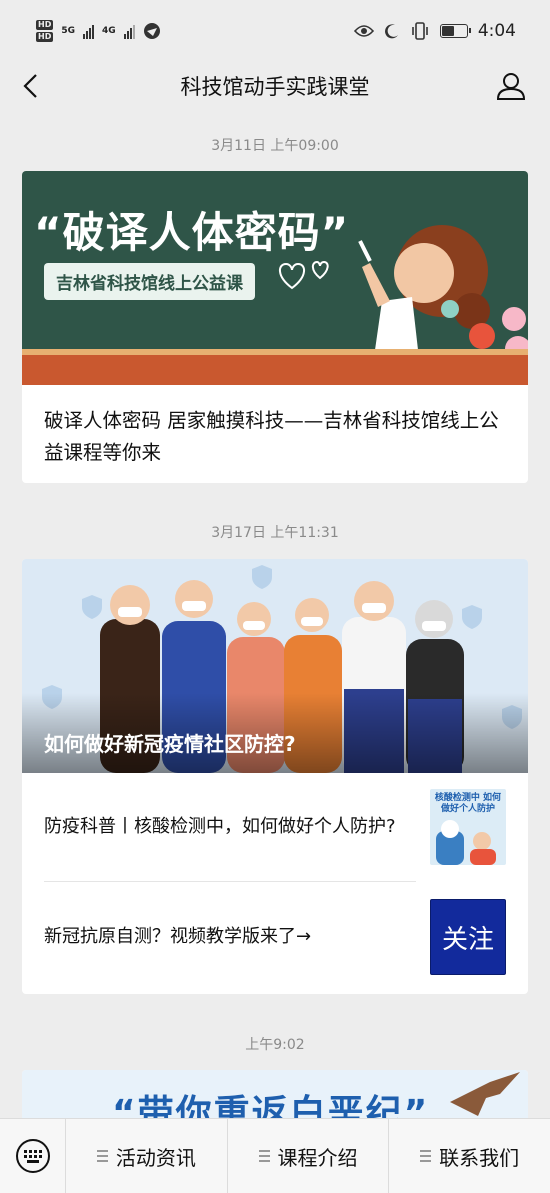 The height and width of the screenshot is (1193, 550). I want to click on eye-icon, so click(363, 31).